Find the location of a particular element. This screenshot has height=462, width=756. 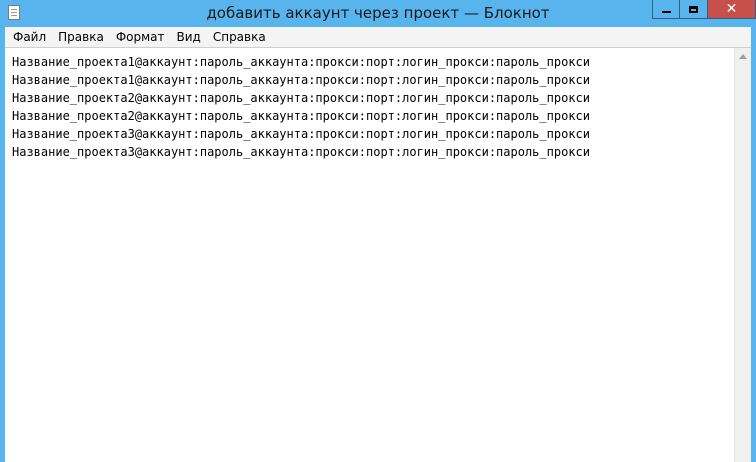

menu-bar: Файл Правка Формат Вид Справка is located at coordinates (378, 37).